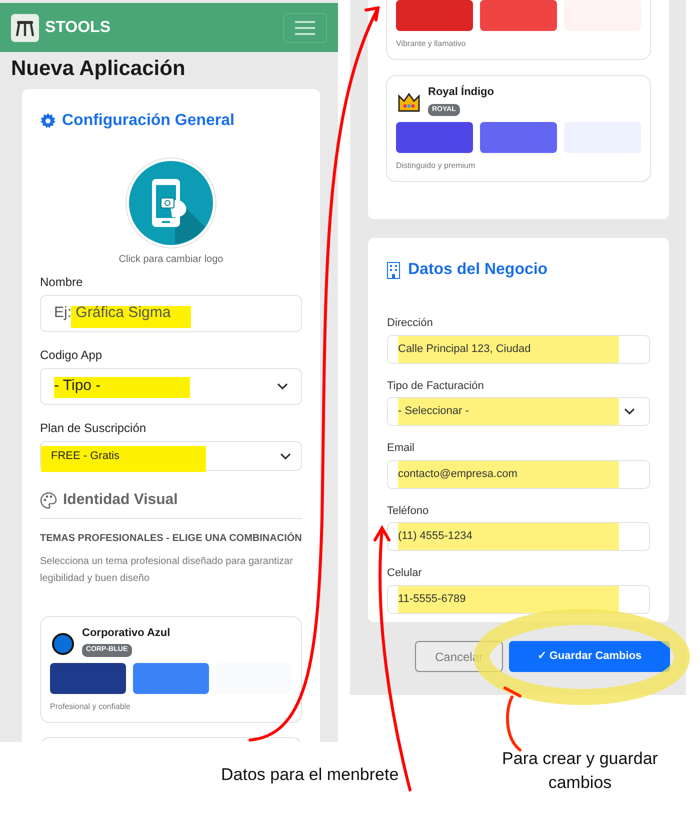 The image size is (700, 840). What do you see at coordinates (48, 121) in the screenshot?
I see `gear-icon` at bounding box center [48, 121].